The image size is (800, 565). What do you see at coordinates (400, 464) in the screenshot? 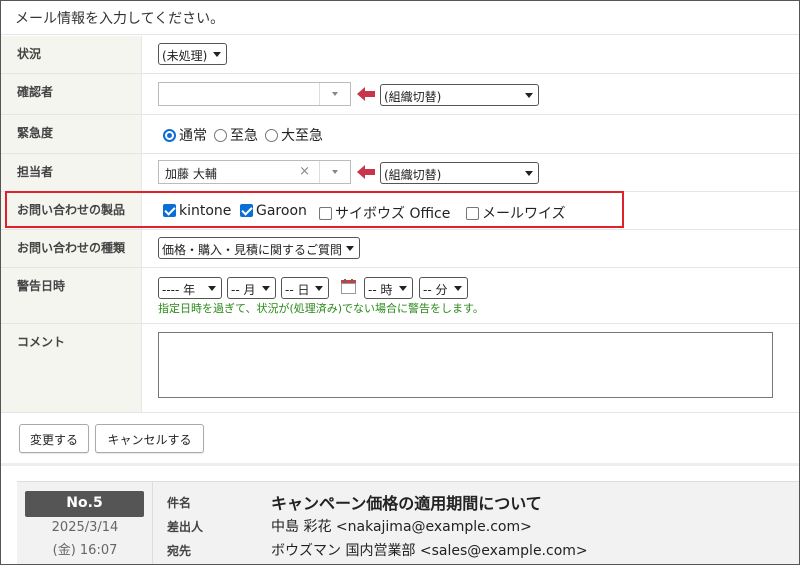
I see `divider` at bounding box center [400, 464].